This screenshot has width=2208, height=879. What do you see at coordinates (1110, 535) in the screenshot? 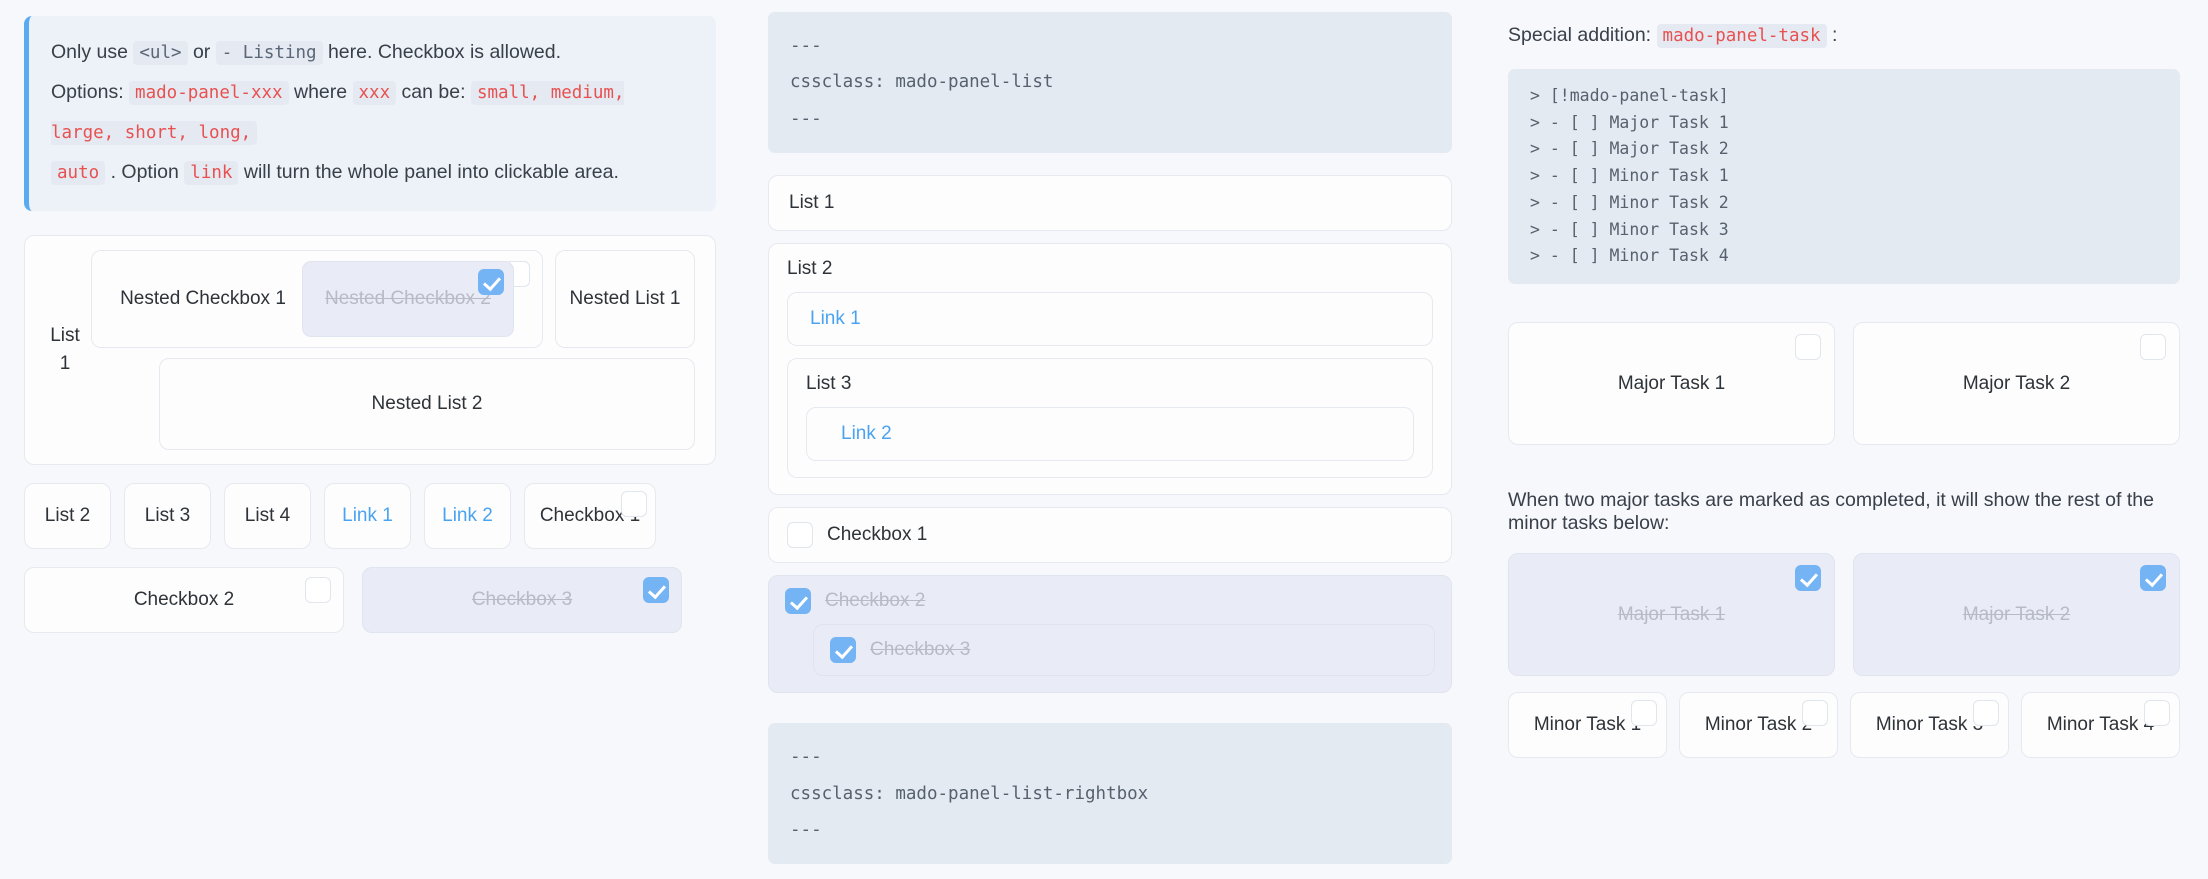
I see `checkbox-1-row: Checkbox 1` at bounding box center [1110, 535].